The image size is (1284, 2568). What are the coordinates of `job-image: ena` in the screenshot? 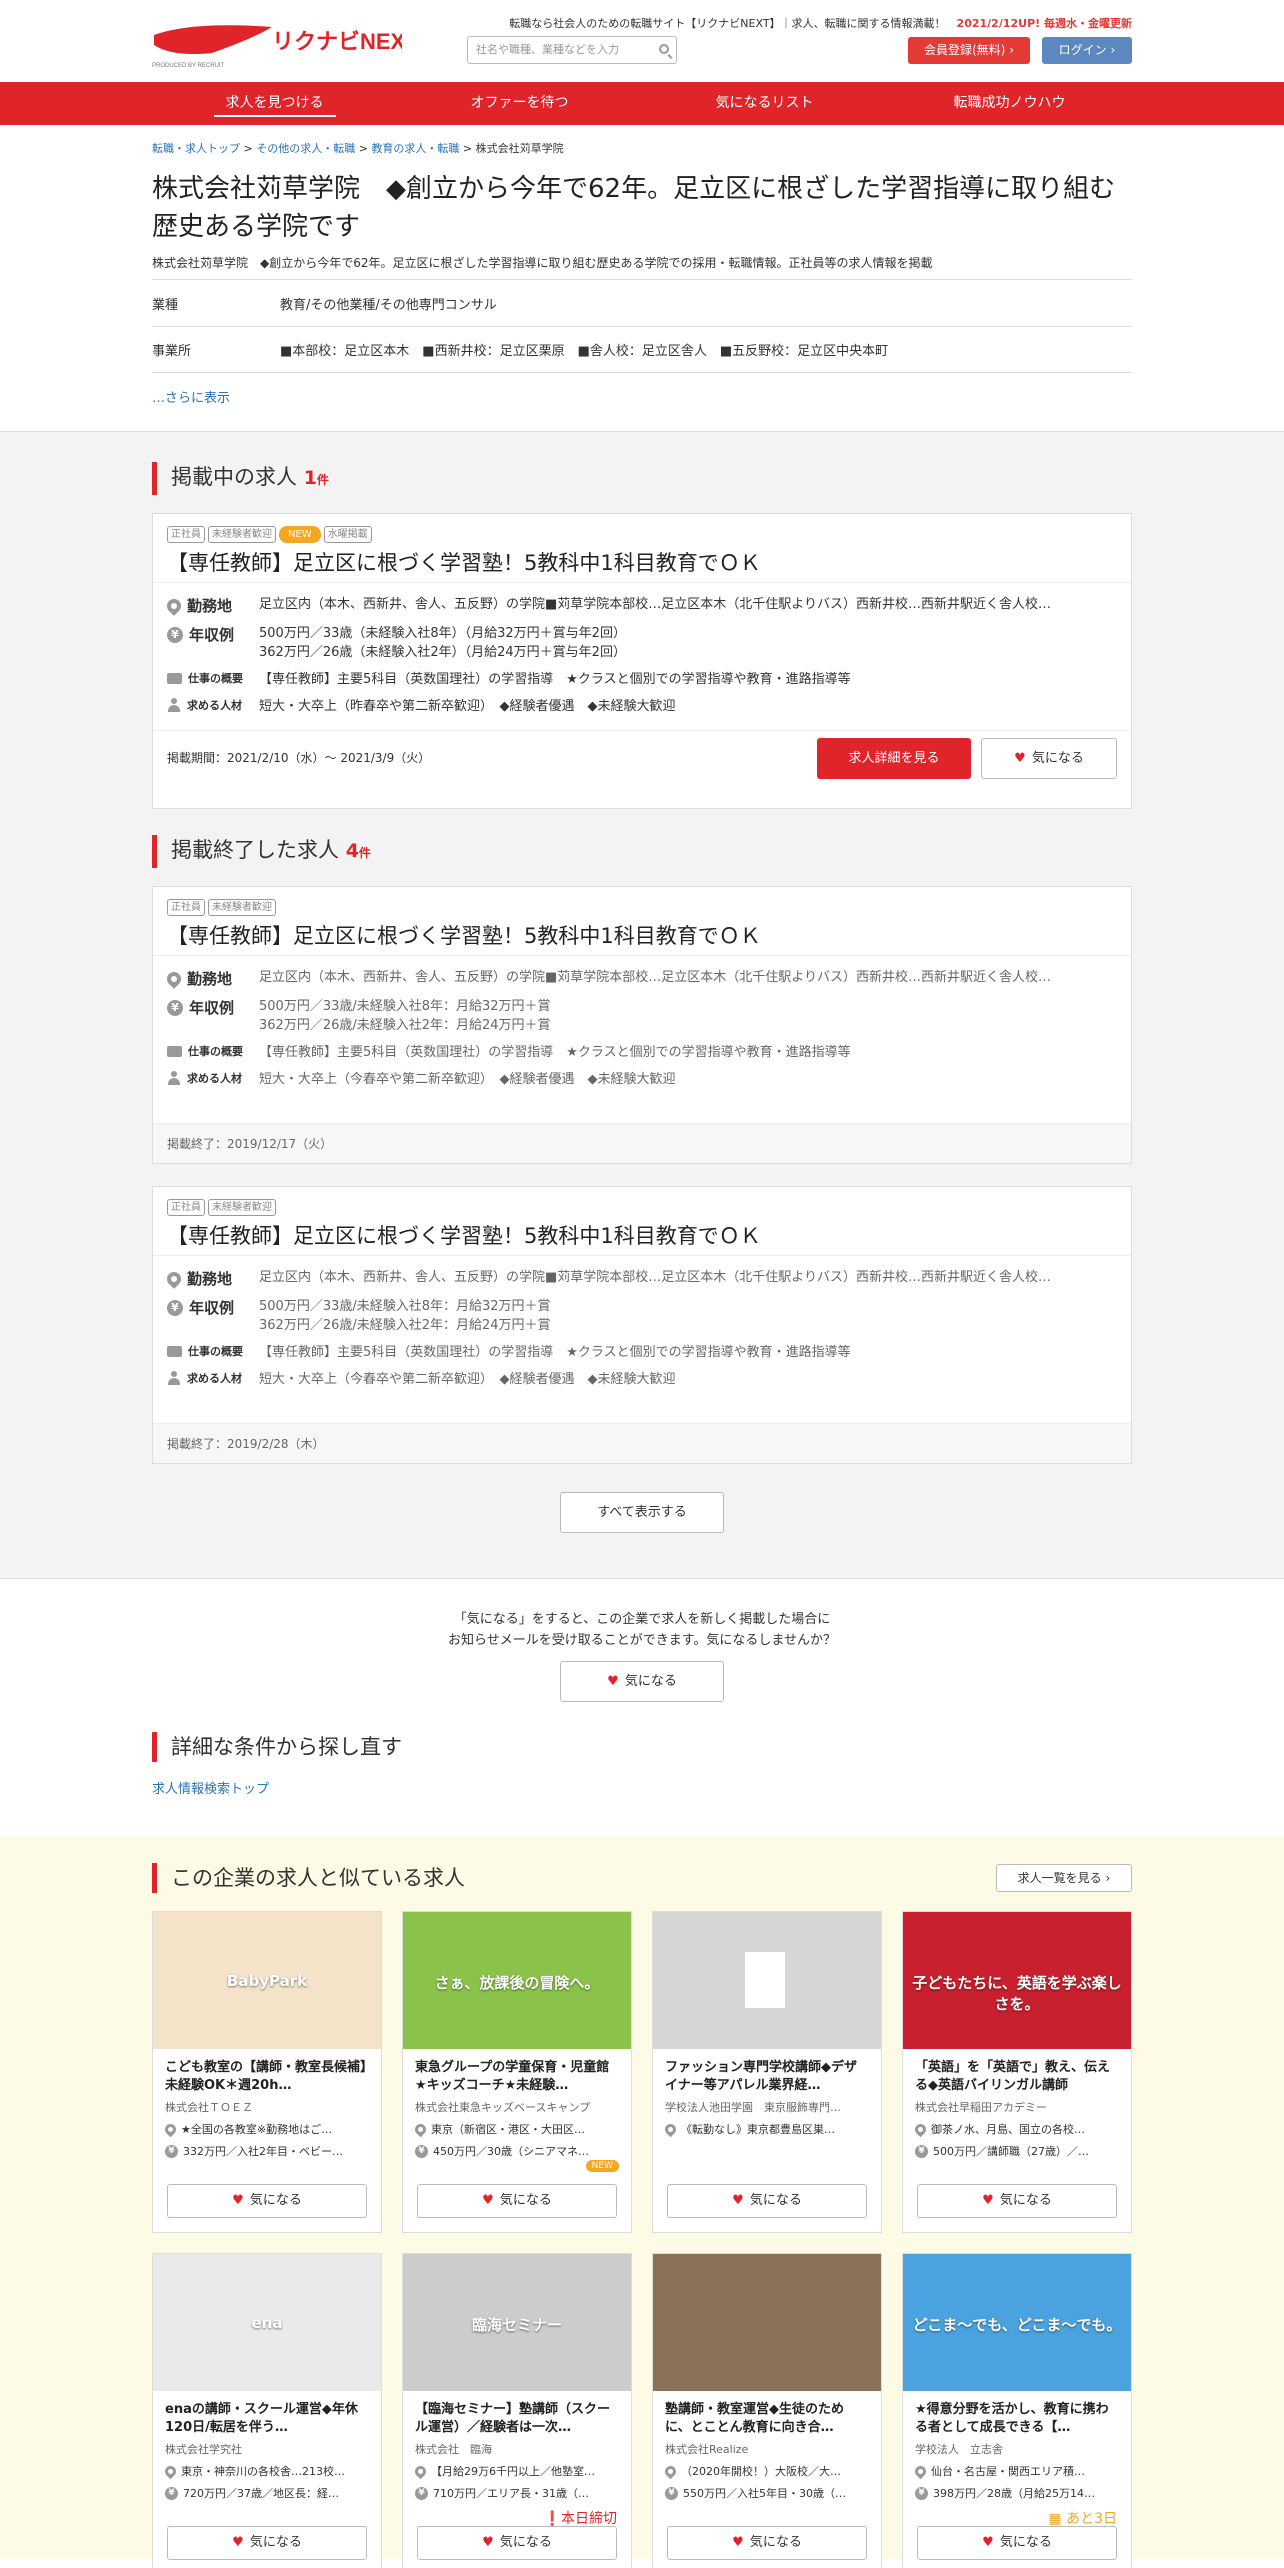 It's located at (267, 2322).